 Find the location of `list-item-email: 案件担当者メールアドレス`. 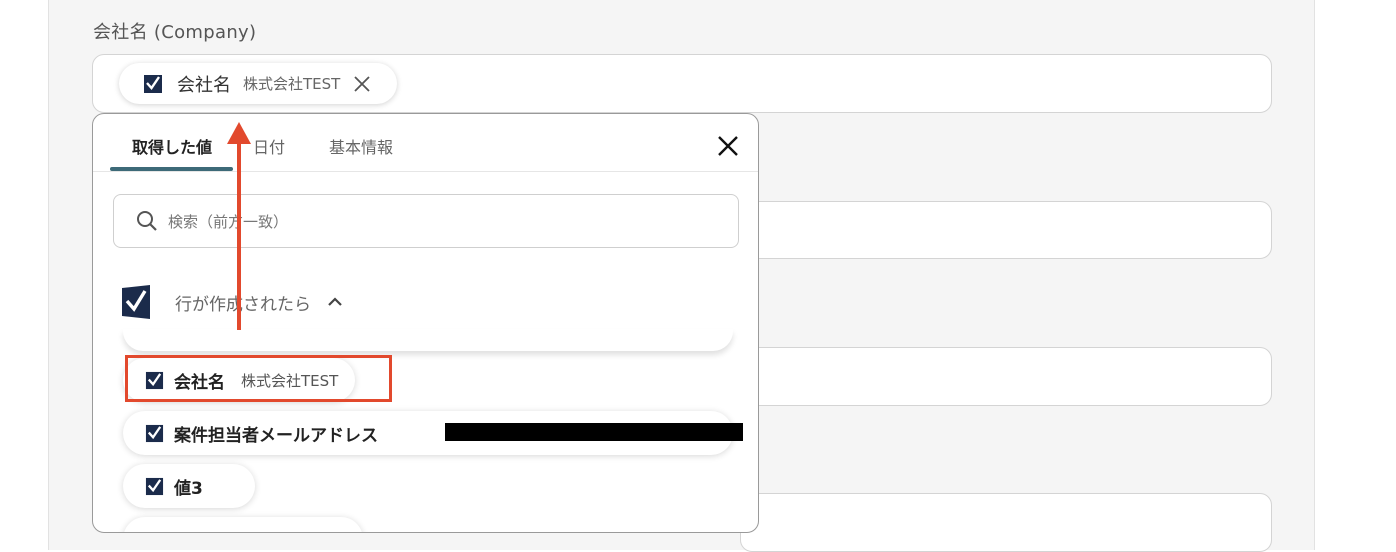

list-item-email: 案件担当者メールアドレス is located at coordinates (433, 433).